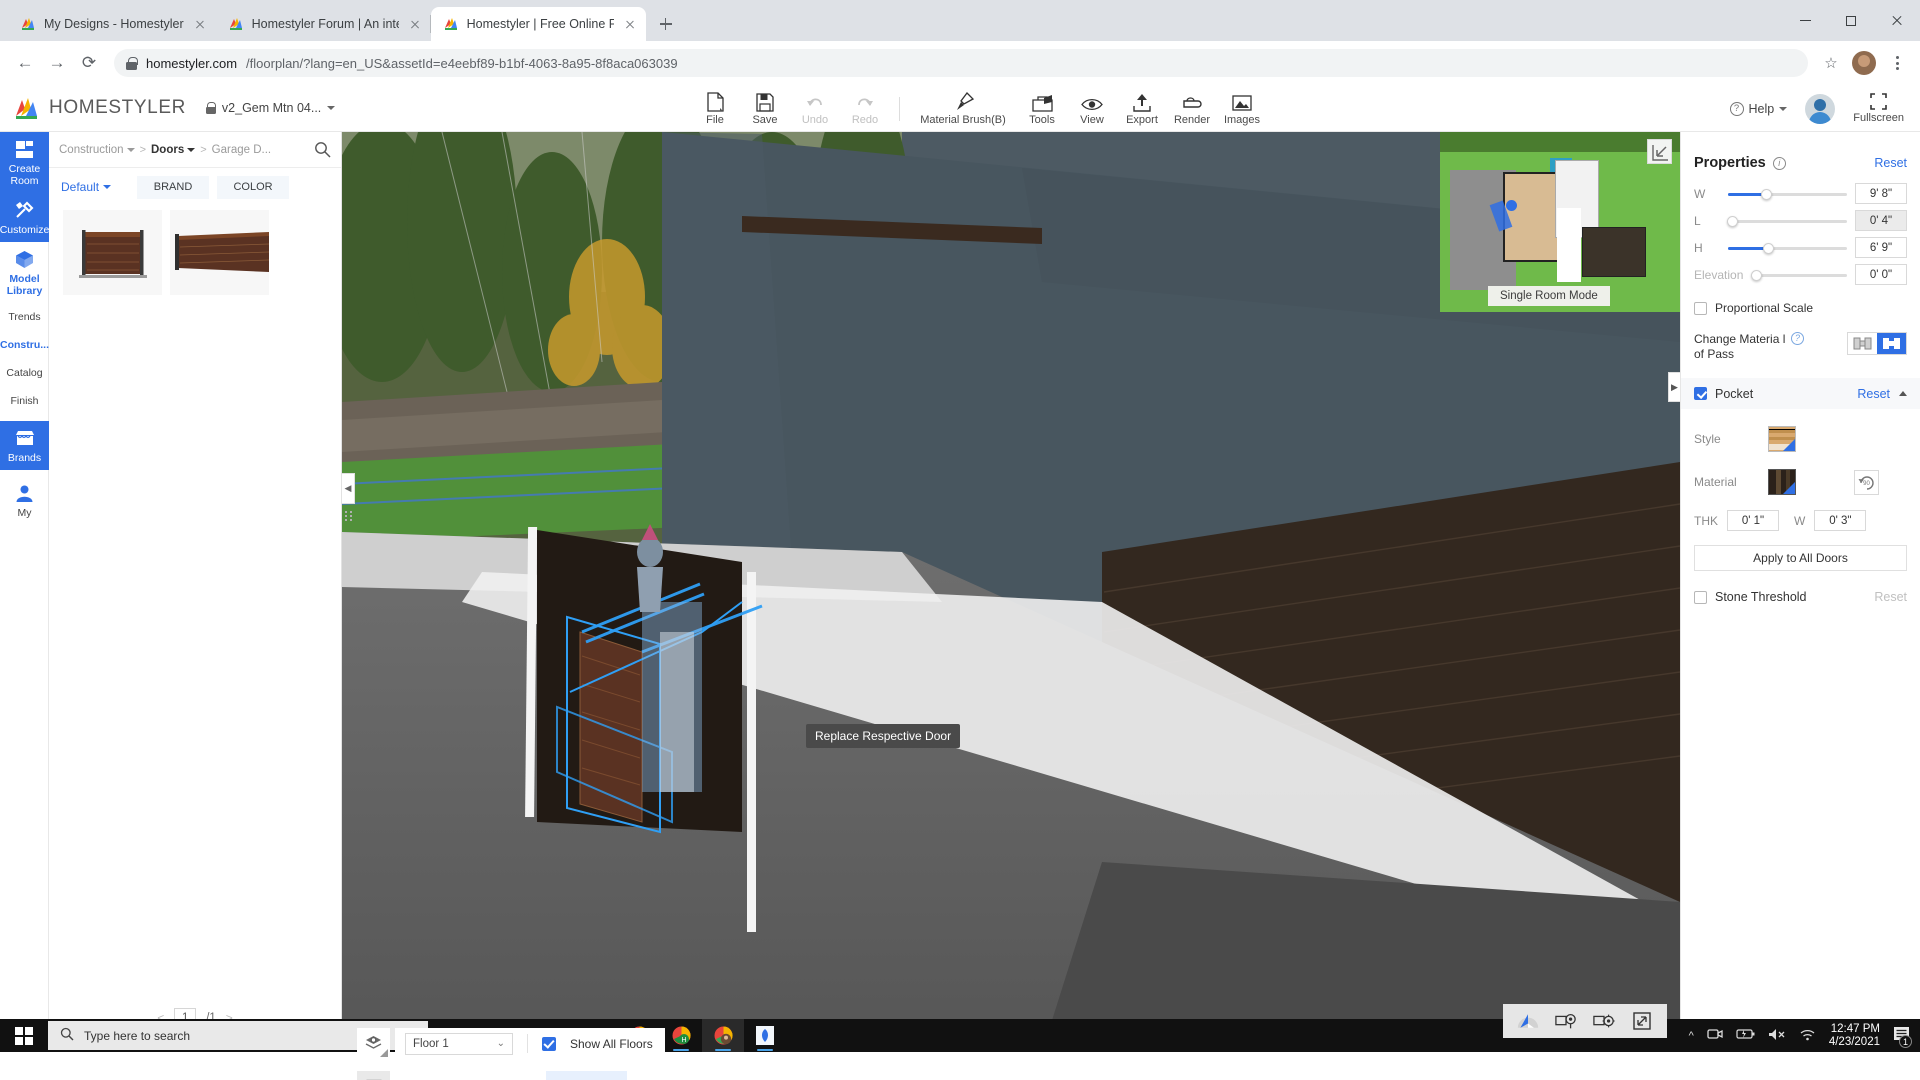 This screenshot has width=1920, height=1080. Describe the element at coordinates (373, 1043) in the screenshot. I see `layers-icon` at that location.